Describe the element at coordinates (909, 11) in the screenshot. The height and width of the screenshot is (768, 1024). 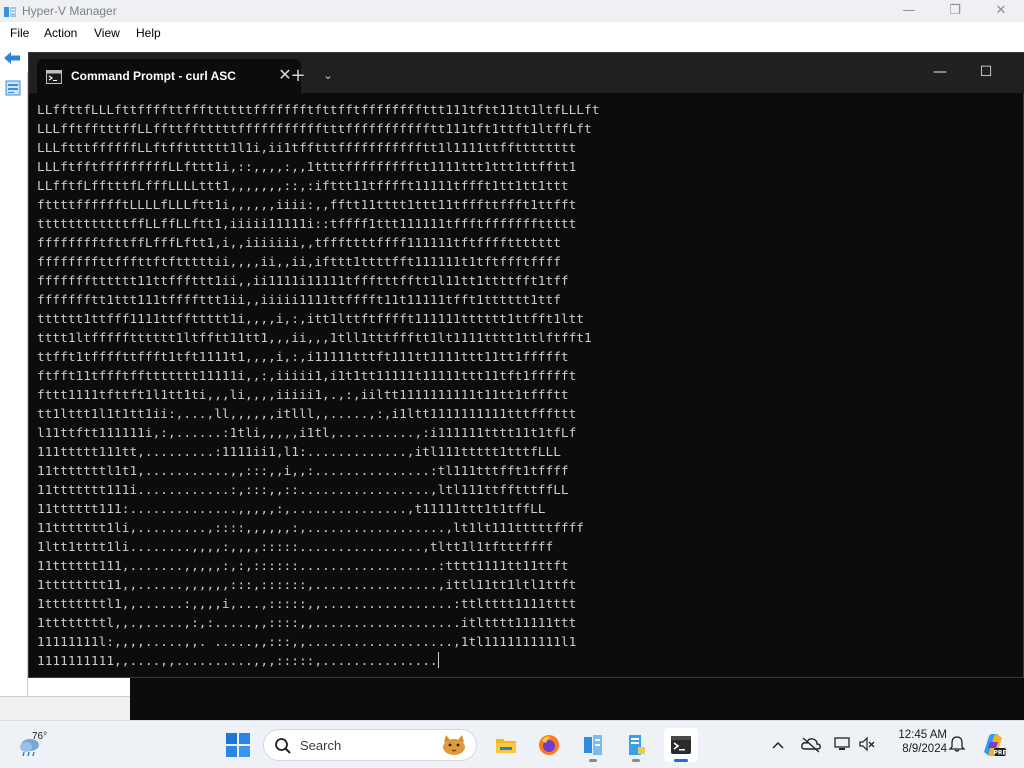
I see `hyperv-minimize-button: —` at that location.